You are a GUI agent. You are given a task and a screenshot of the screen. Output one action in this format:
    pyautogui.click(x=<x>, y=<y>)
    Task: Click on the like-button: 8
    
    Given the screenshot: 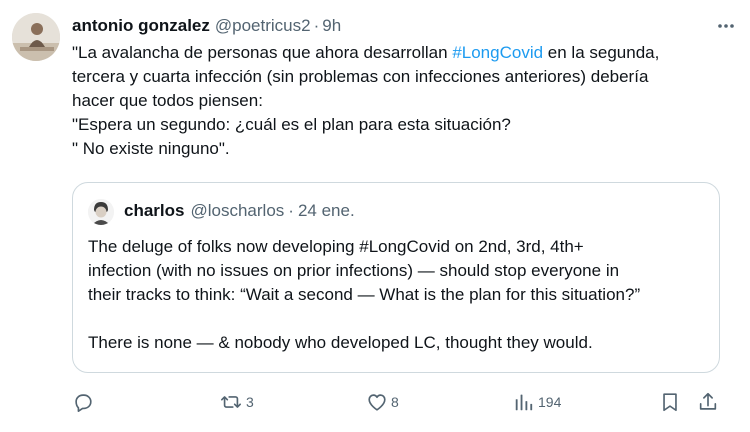 What is the action you would take?
    pyautogui.click(x=382, y=402)
    